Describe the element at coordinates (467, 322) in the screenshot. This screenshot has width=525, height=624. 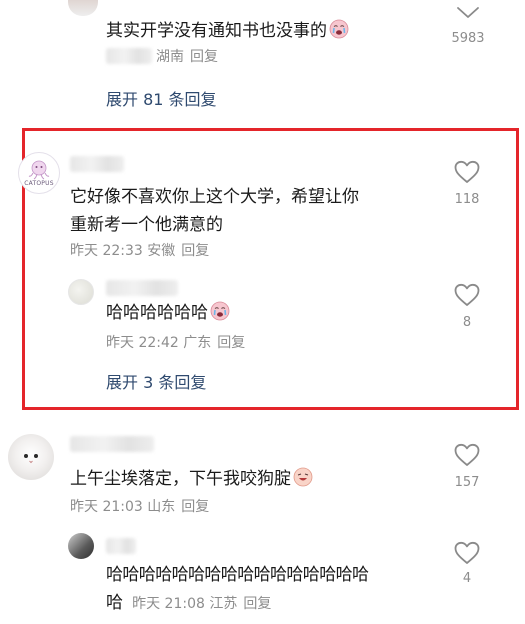
I see `like-count: 8` at that location.